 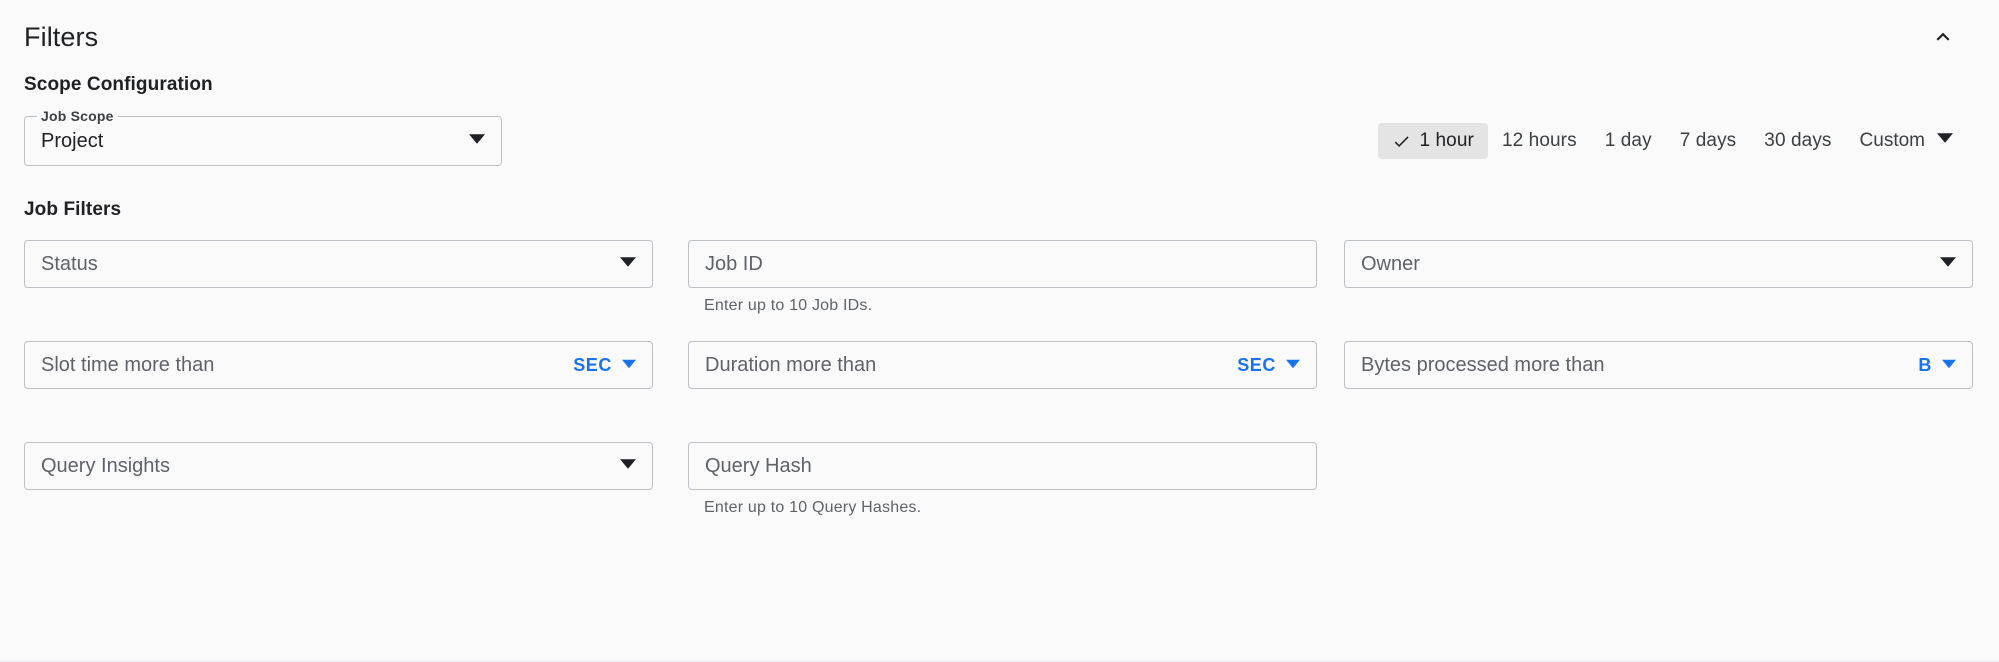 I want to click on time-range-option-label: 7 days, so click(x=1708, y=140).